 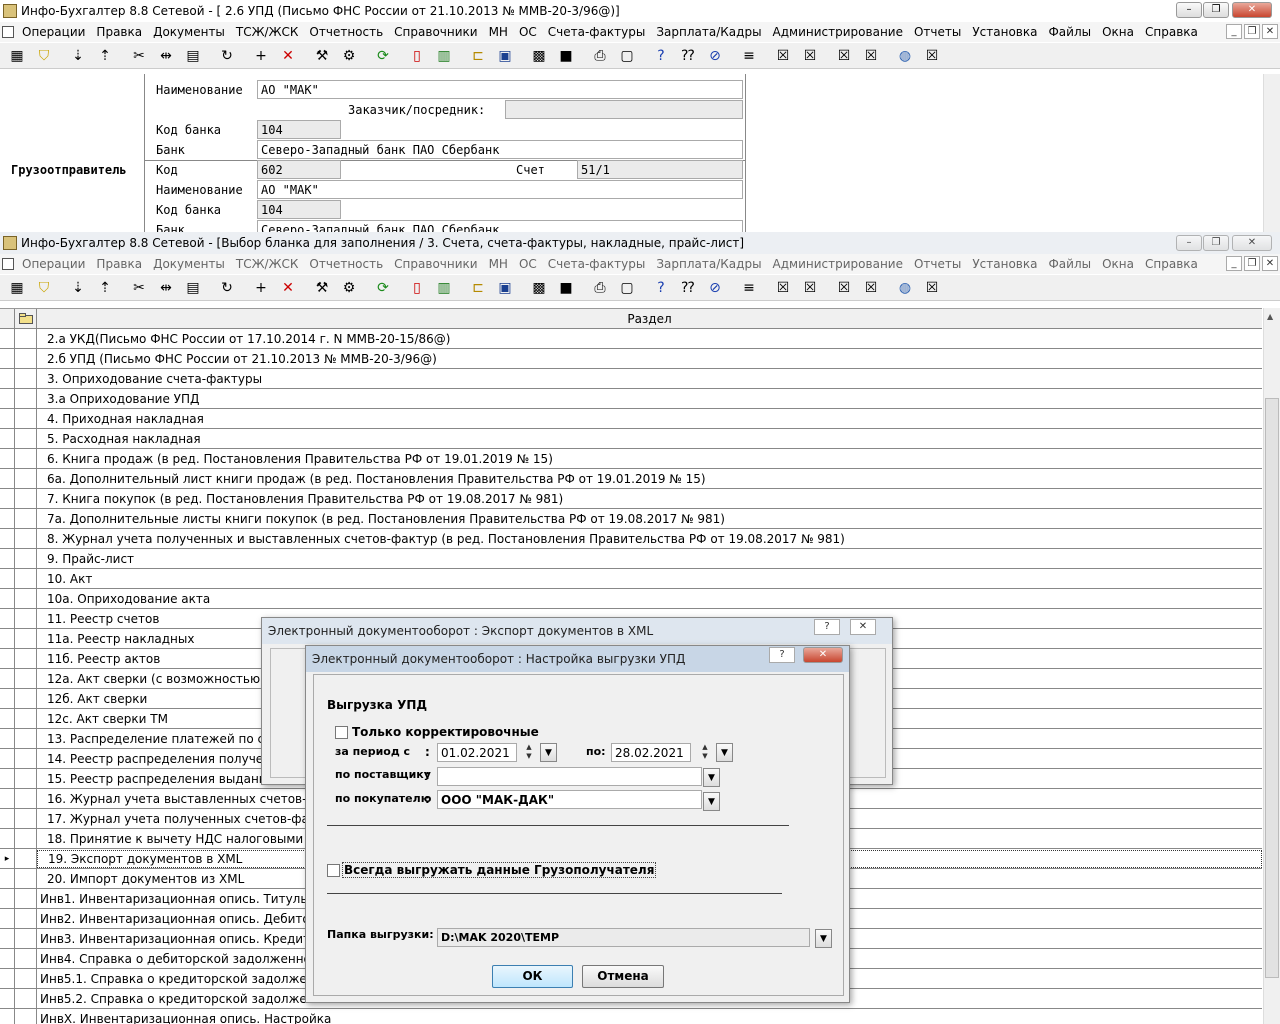 I want to click on customer-field, so click(x=624, y=109).